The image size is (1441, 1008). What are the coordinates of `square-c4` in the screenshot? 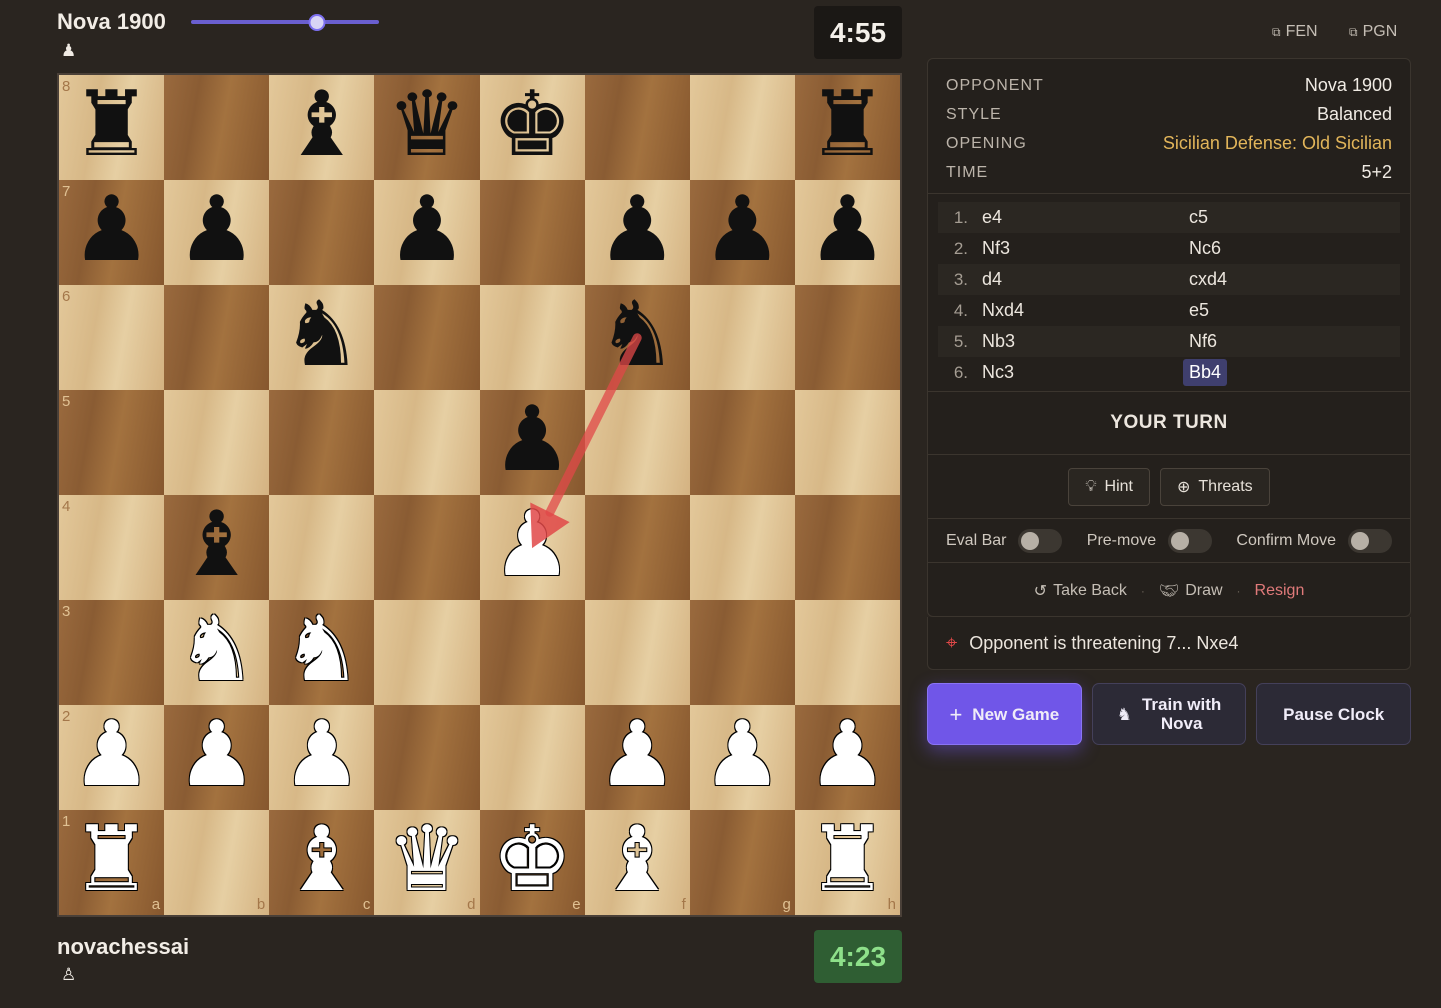 It's located at (322, 547).